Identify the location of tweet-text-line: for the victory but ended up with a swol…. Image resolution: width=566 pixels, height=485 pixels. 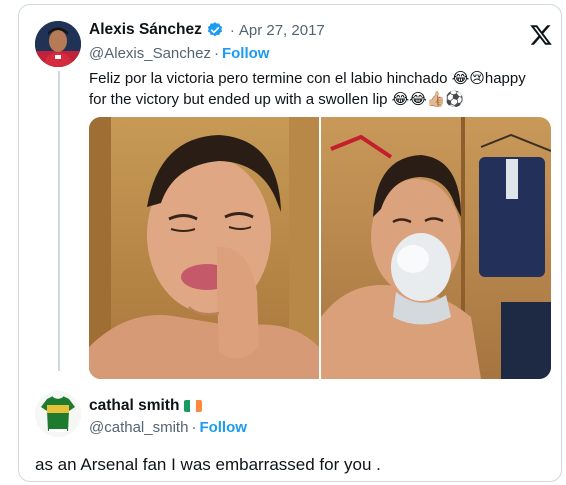
(277, 99).